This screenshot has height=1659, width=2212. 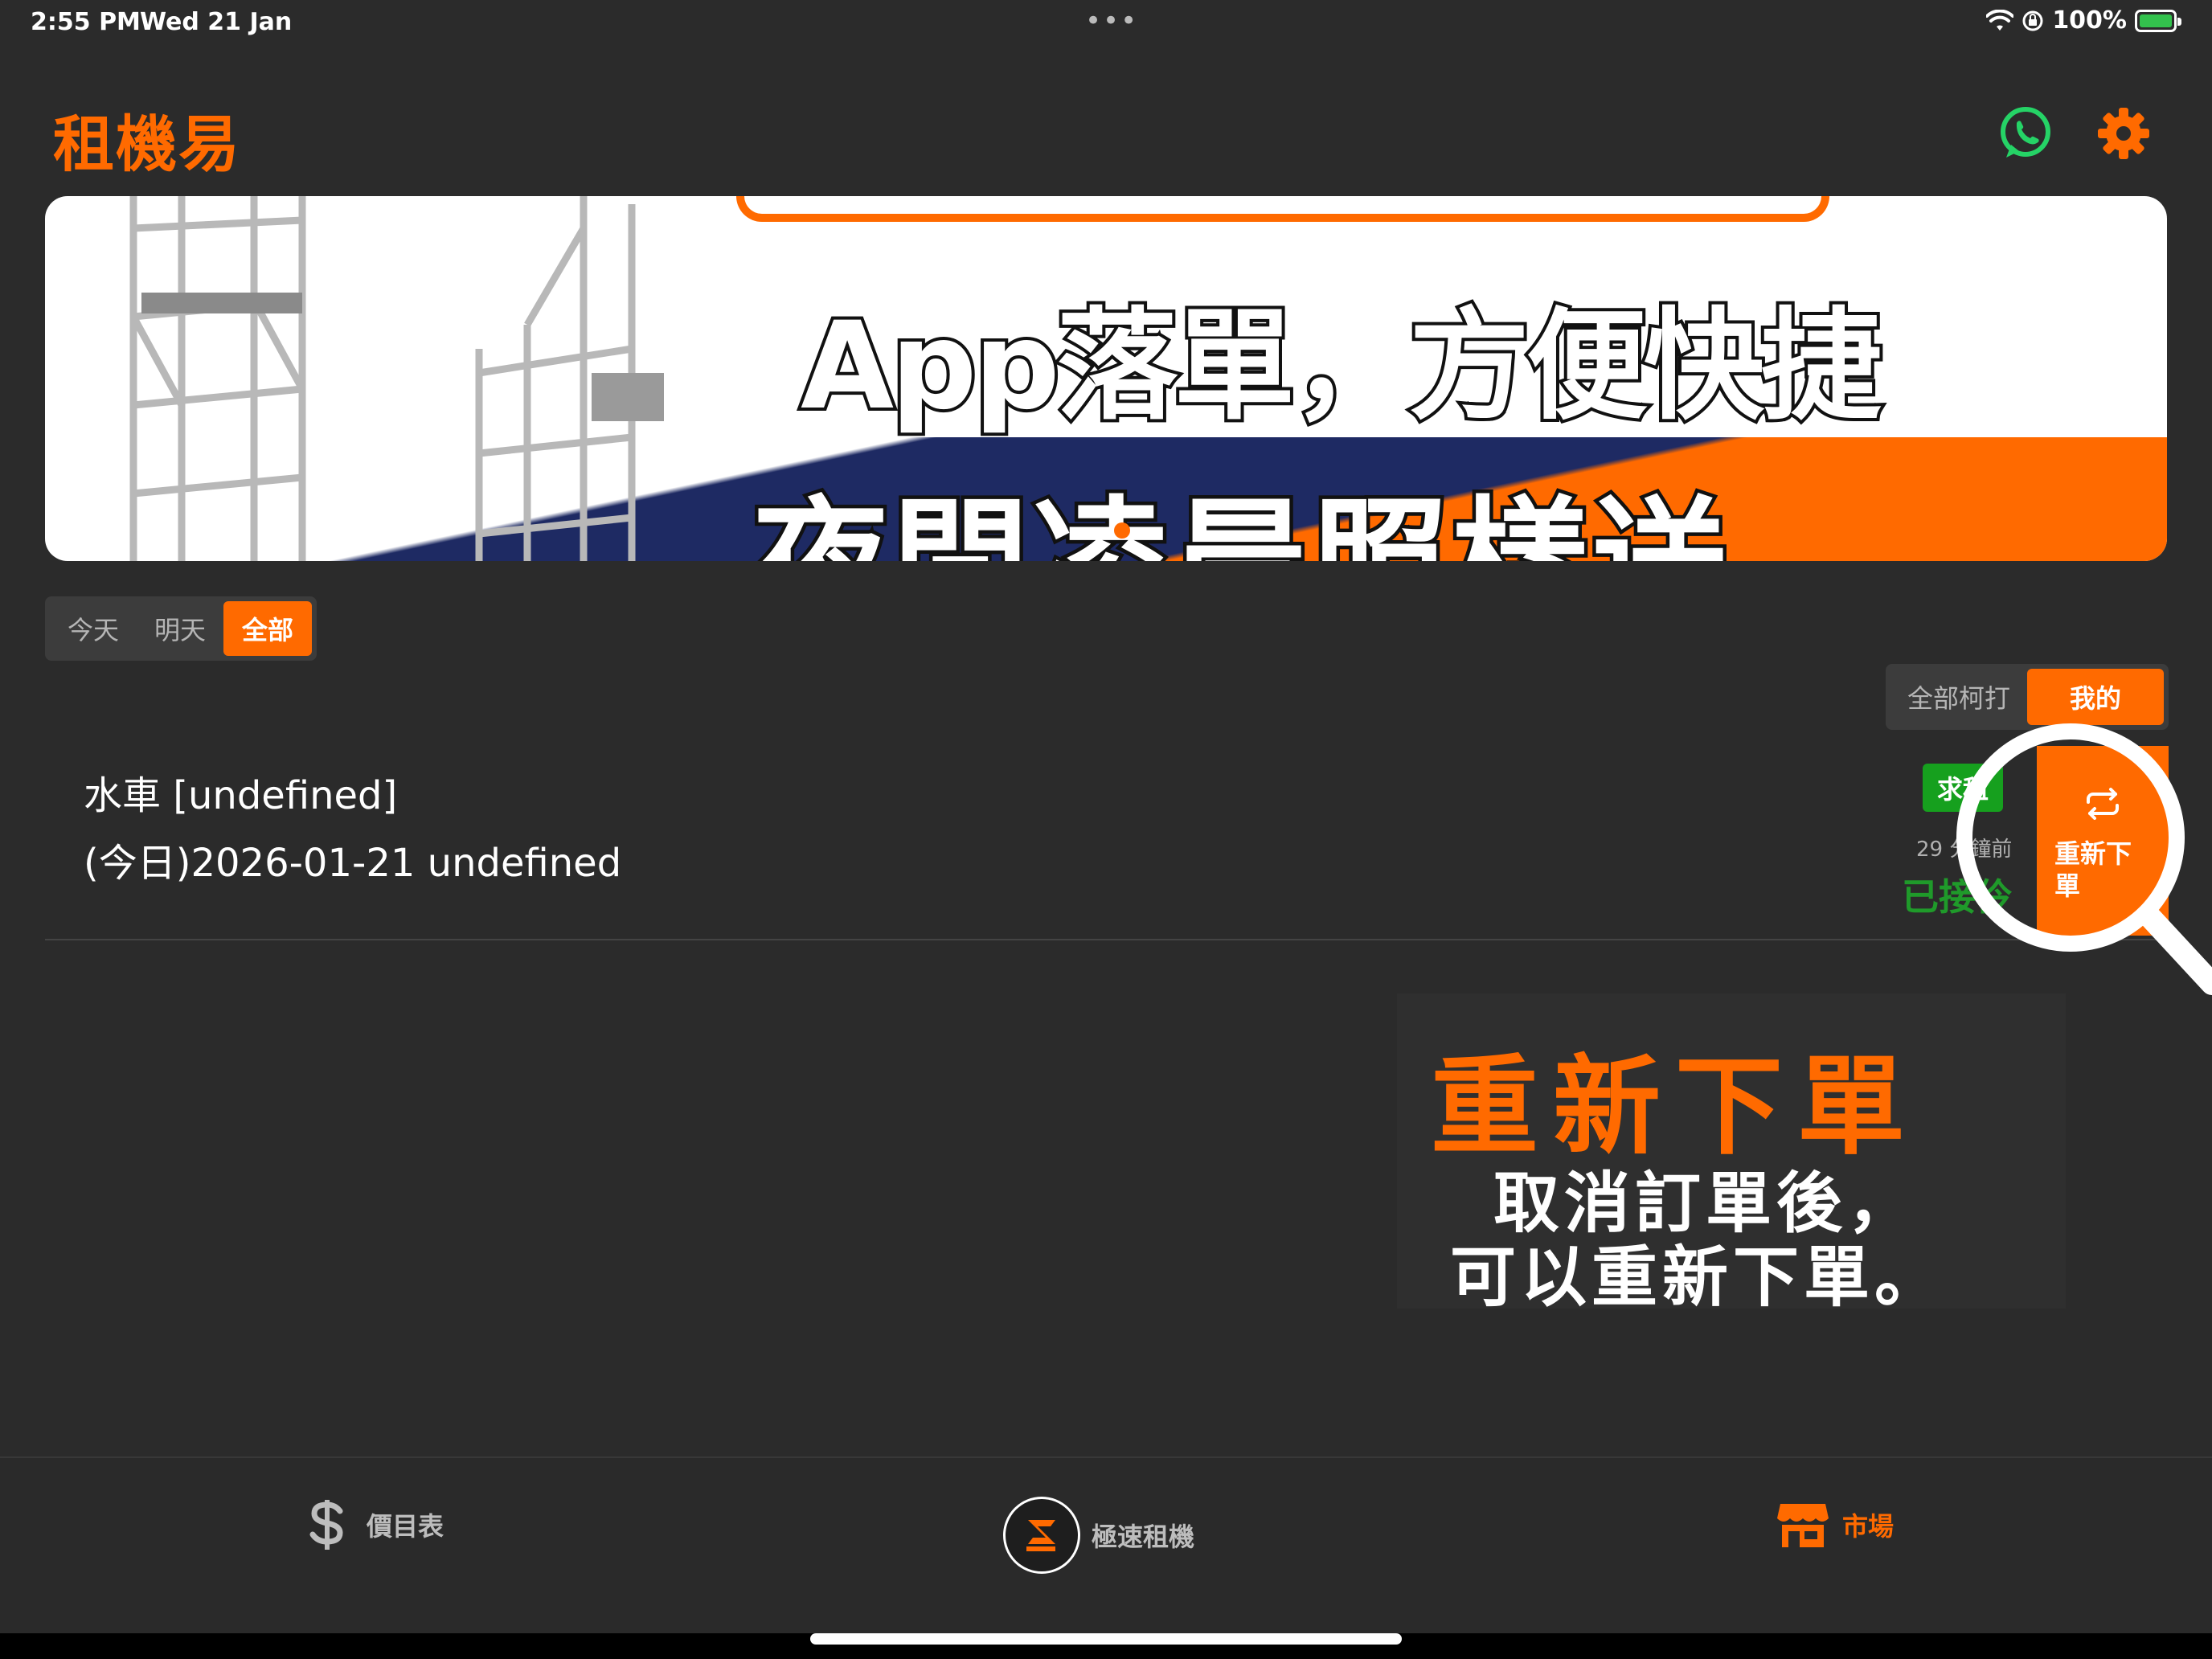 What do you see at coordinates (1041, 1535) in the screenshot?
I see `fast-rent-logo-icon` at bounding box center [1041, 1535].